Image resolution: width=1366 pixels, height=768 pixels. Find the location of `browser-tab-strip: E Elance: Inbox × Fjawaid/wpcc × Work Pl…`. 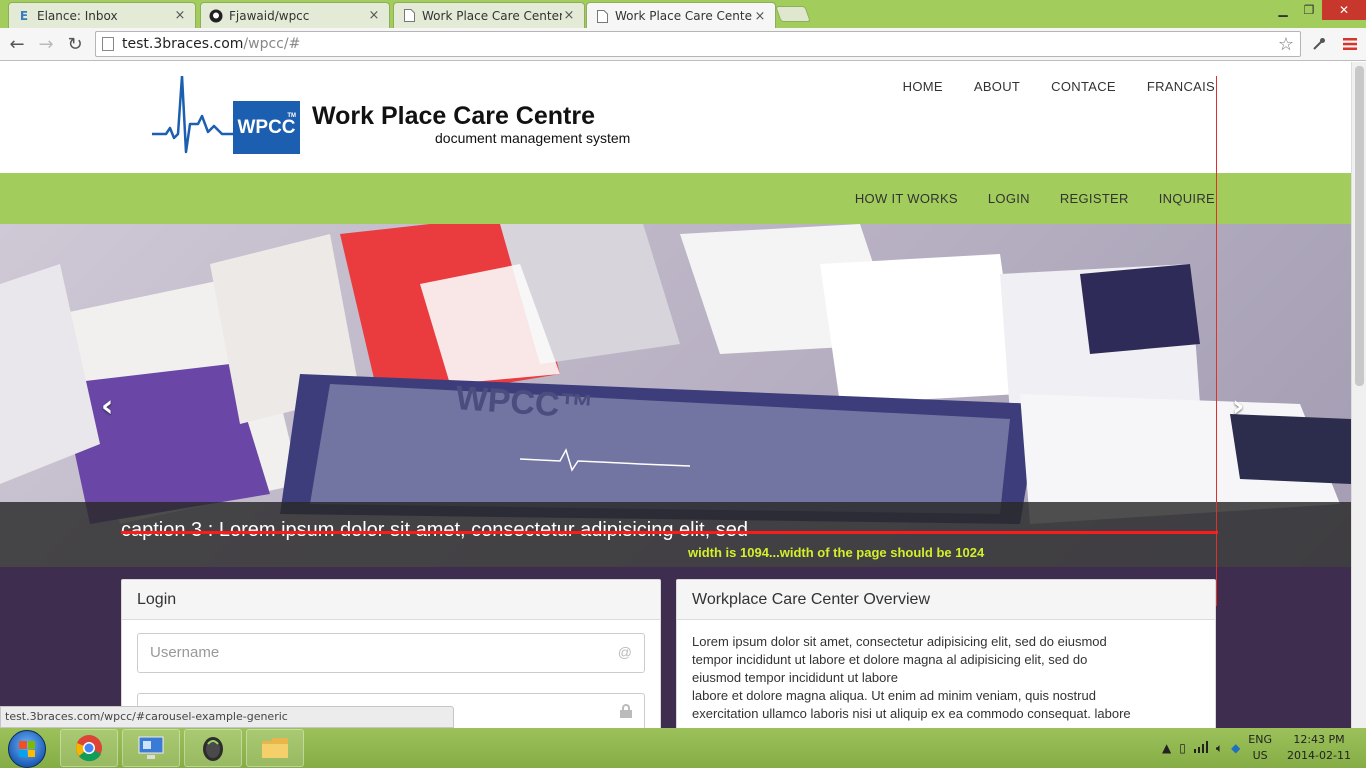

browser-tab-strip: E Elance: Inbox × Fjawaid/wpcc × Work Pl… is located at coordinates (683, 14).